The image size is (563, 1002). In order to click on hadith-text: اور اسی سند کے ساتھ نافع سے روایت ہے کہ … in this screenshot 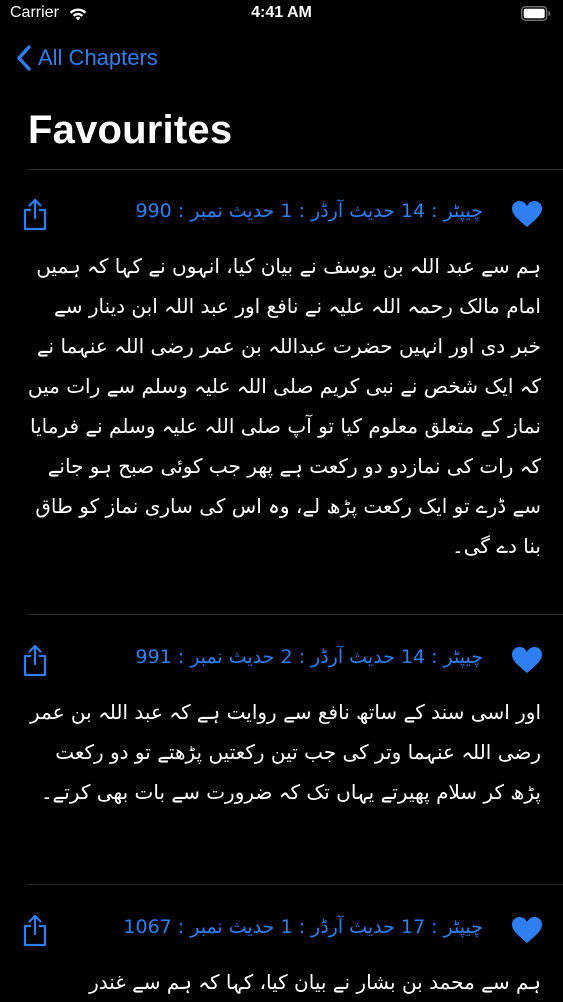, I will do `click(285, 752)`.